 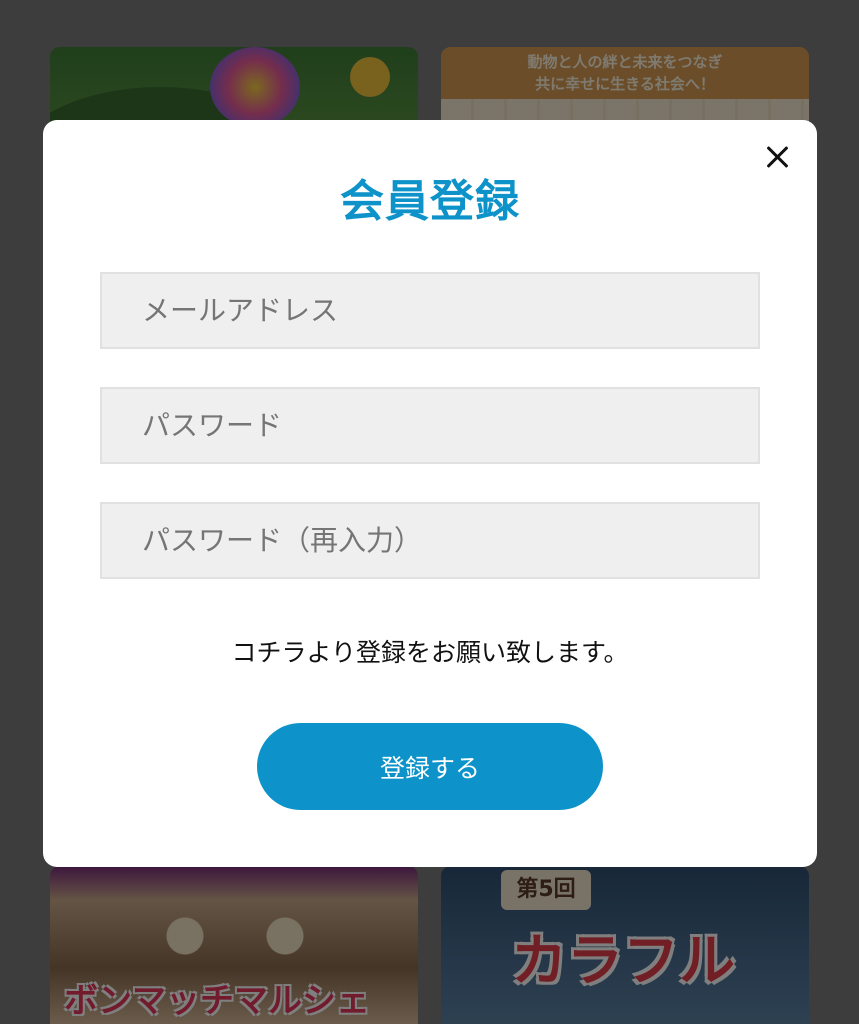 What do you see at coordinates (430, 425) in the screenshot?
I see `password-field` at bounding box center [430, 425].